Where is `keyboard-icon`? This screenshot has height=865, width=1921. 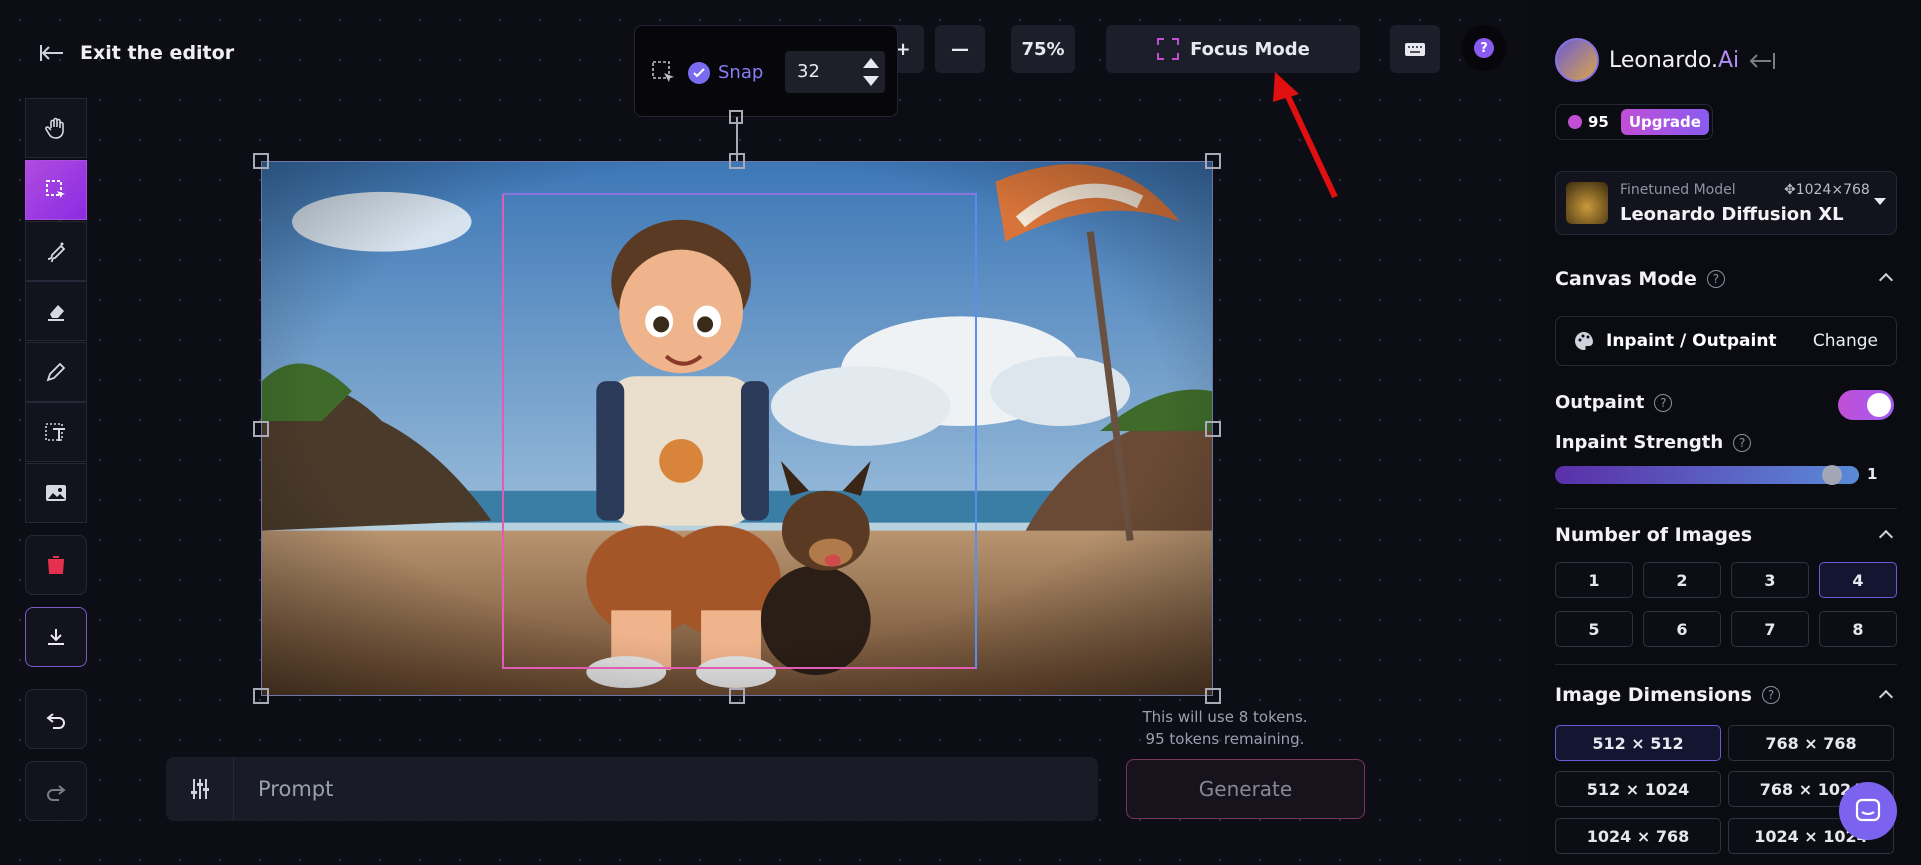
keyboard-icon is located at coordinates (1415, 49).